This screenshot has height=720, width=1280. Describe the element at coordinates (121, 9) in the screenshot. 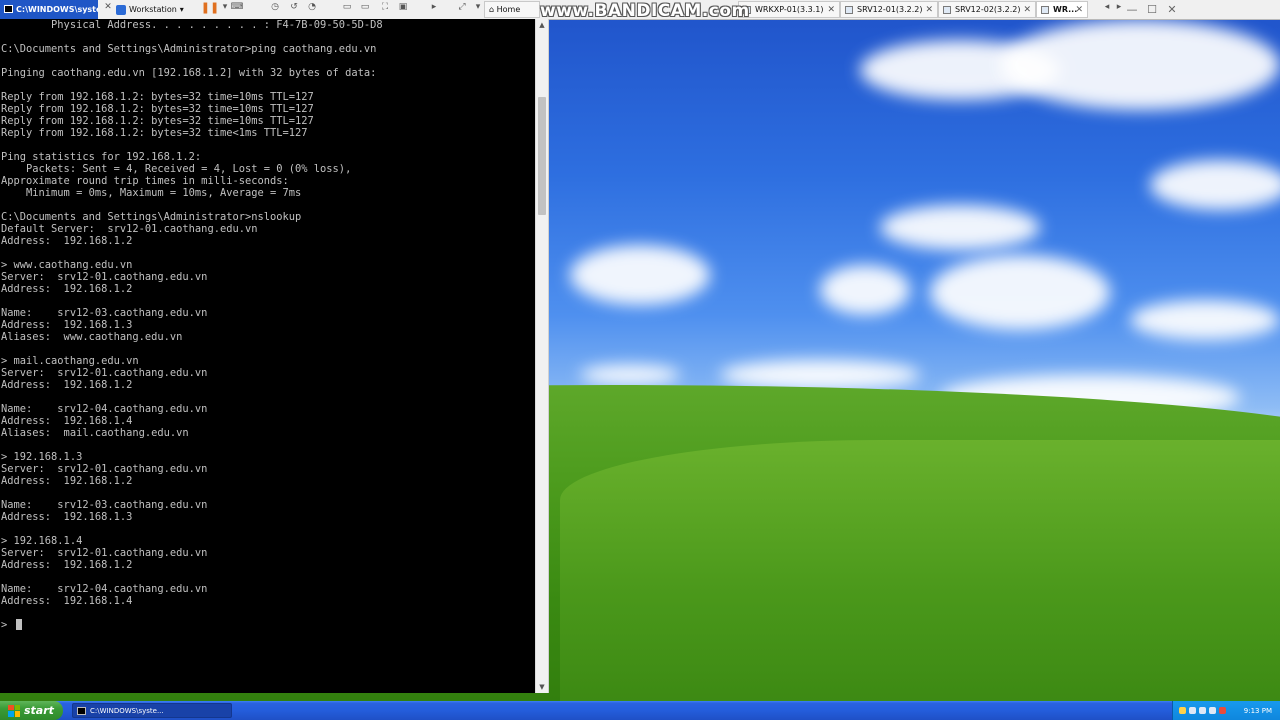

I see `workstation-icon` at that location.